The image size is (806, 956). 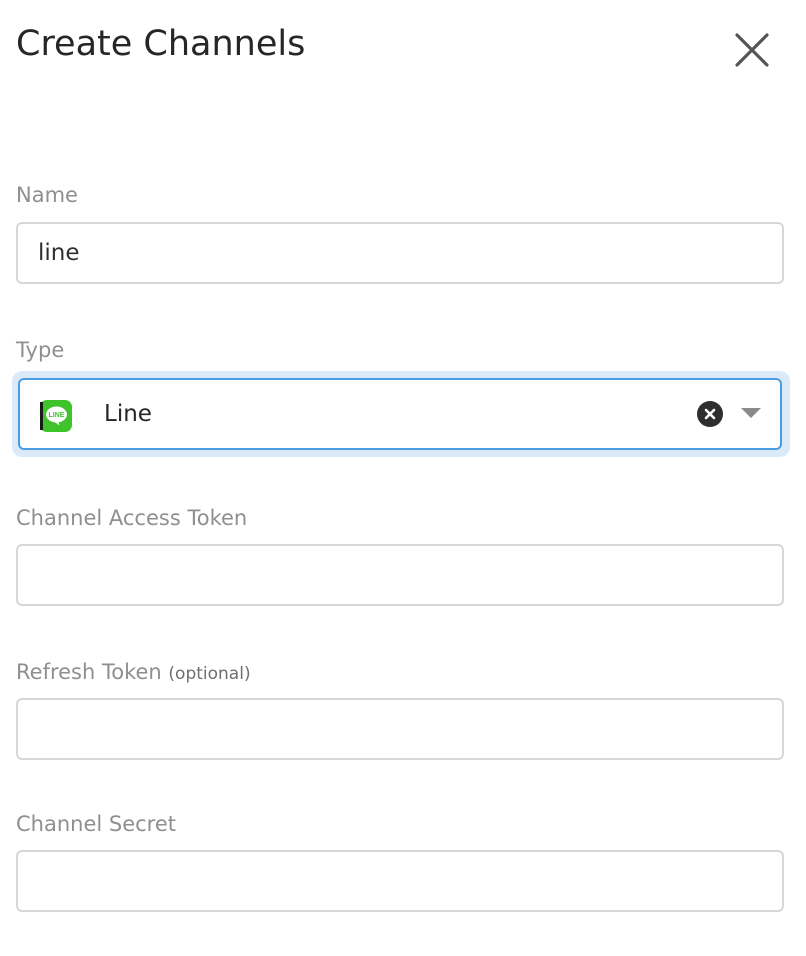 I want to click on channel-secret-input, so click(x=400, y=881).